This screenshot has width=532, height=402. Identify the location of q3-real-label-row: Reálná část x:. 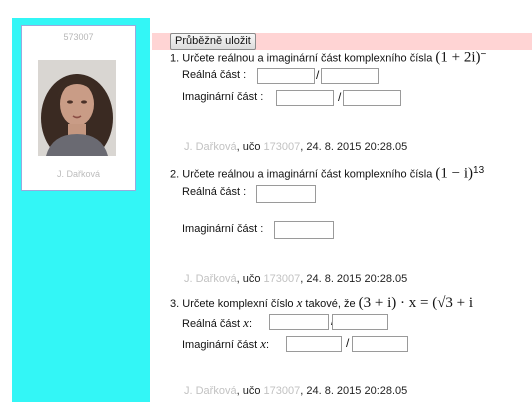
(217, 323).